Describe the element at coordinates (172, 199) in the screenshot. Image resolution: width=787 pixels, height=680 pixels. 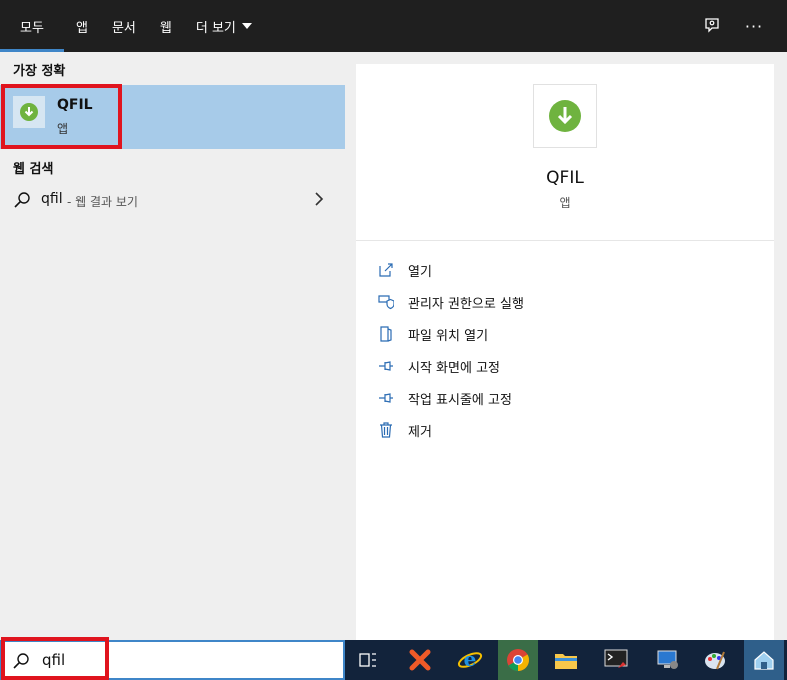
I see `web-search-result: qfil - 웹 결과 보기` at that location.